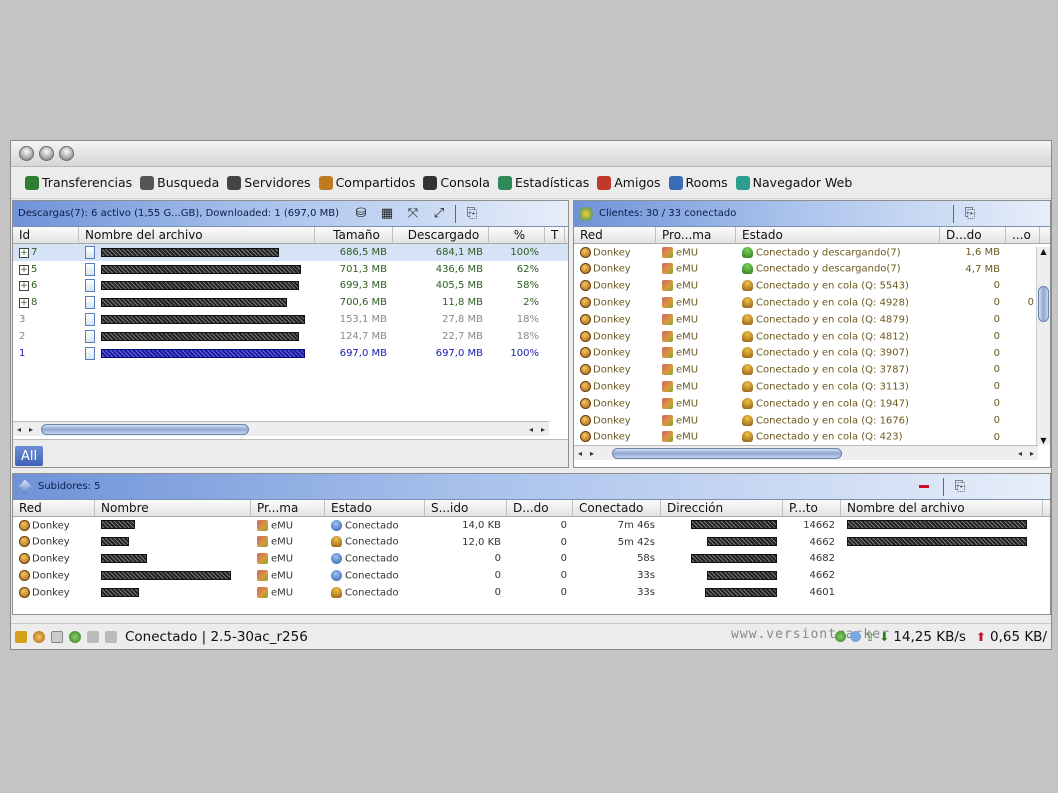 This screenshot has width=1058, height=793. What do you see at coordinates (173, 508) in the screenshot?
I see `column-header: Nombre` at bounding box center [173, 508].